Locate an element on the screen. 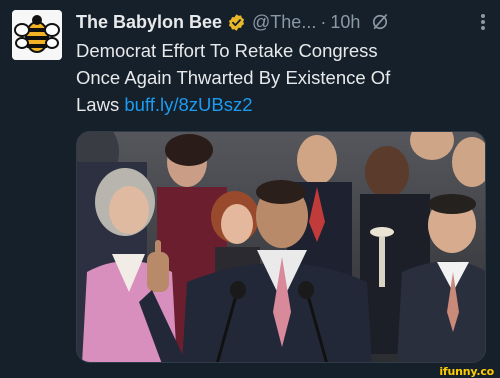  babylon-bee-logo-icon is located at coordinates (37, 35).